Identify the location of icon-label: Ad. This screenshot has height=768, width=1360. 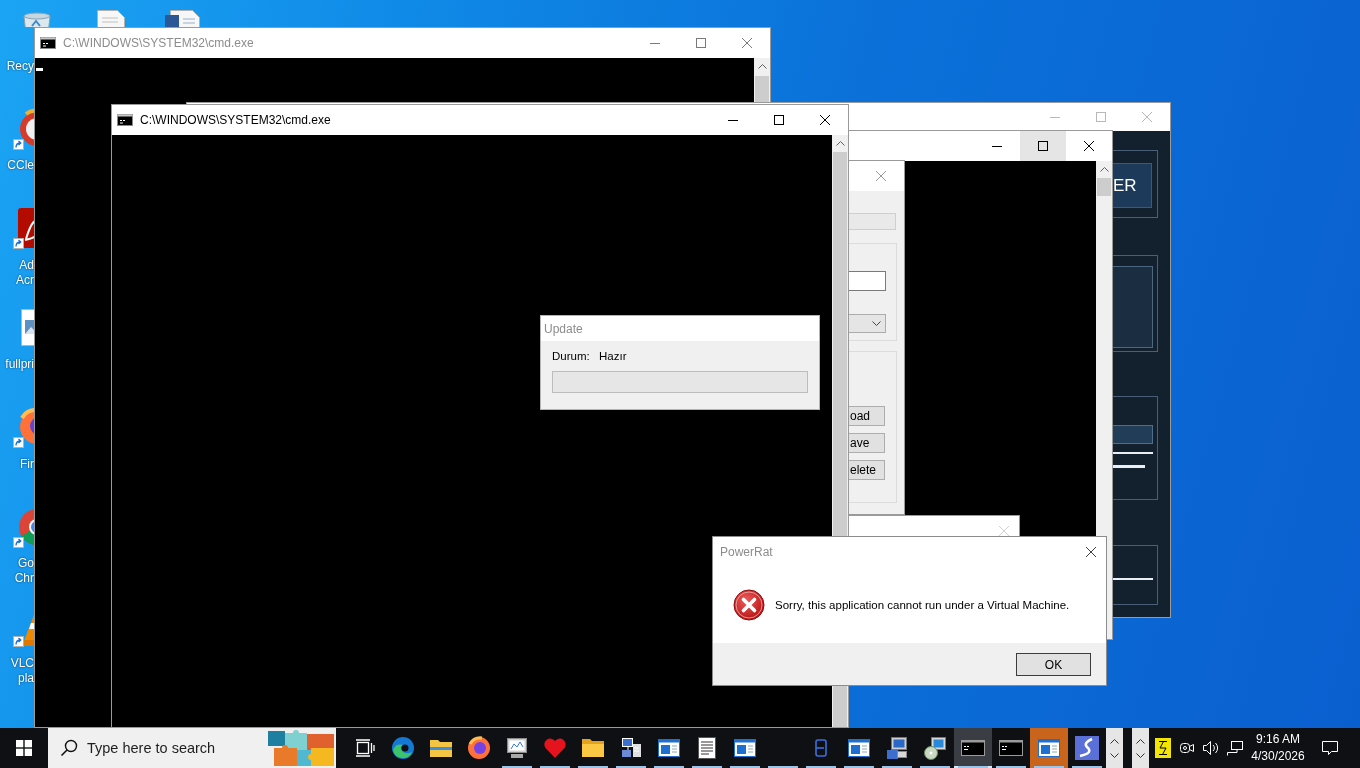
(26, 265).